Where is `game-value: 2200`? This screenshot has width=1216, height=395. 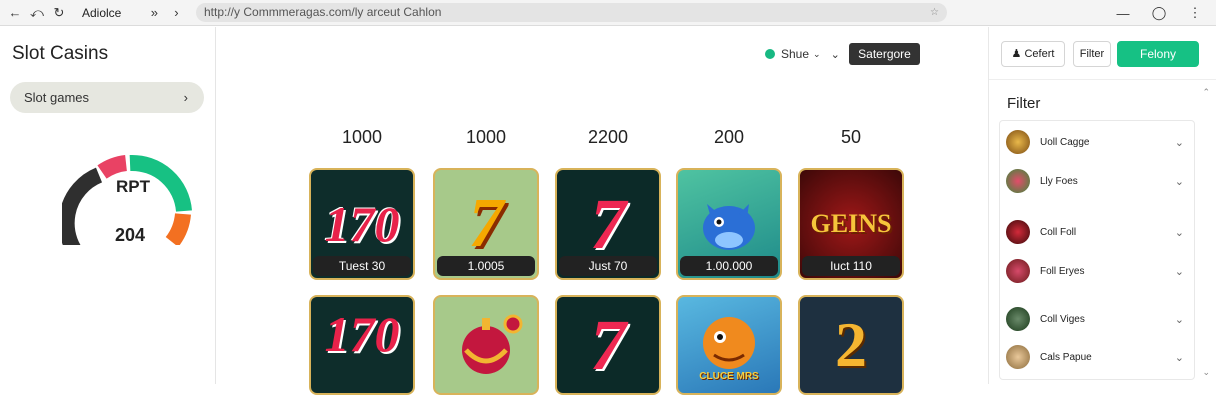
game-value: 2200 is located at coordinates (608, 137).